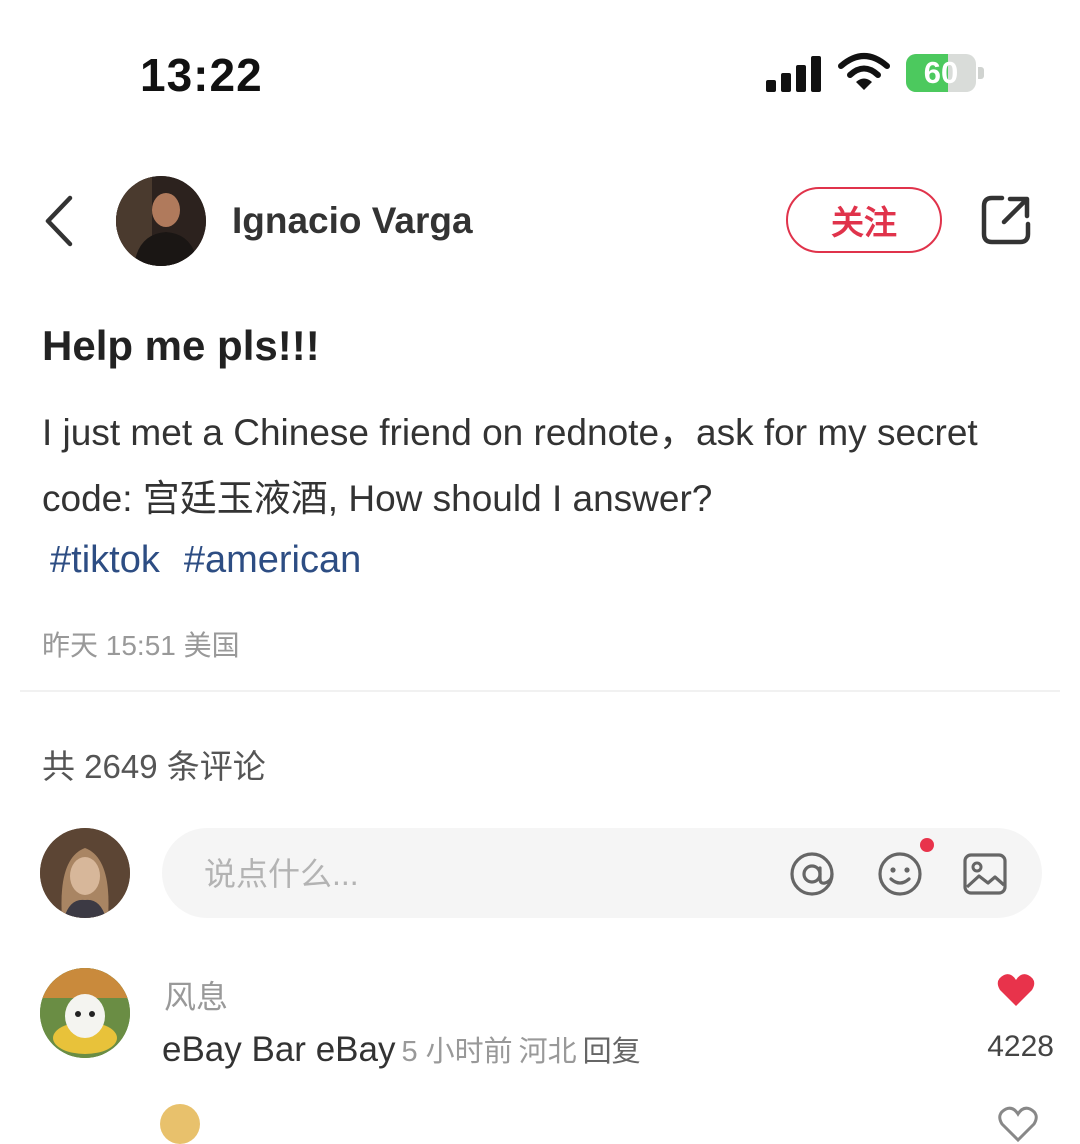 Image resolution: width=1080 pixels, height=1144 pixels. What do you see at coordinates (793, 74) in the screenshot?
I see `cellular-signal-icon` at bounding box center [793, 74].